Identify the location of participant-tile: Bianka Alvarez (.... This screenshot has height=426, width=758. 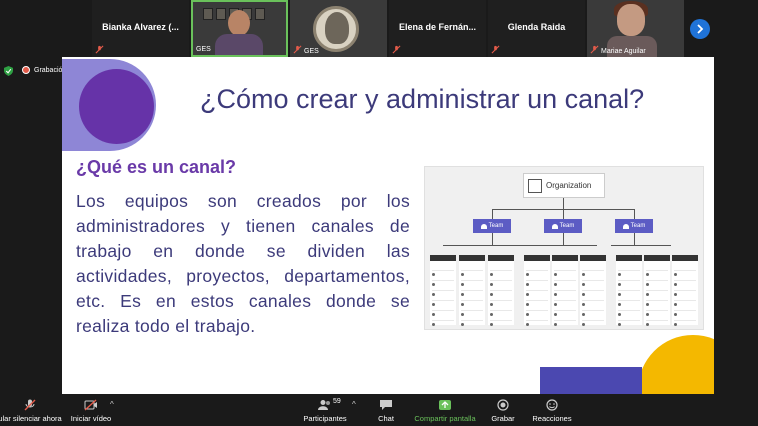
(140, 28).